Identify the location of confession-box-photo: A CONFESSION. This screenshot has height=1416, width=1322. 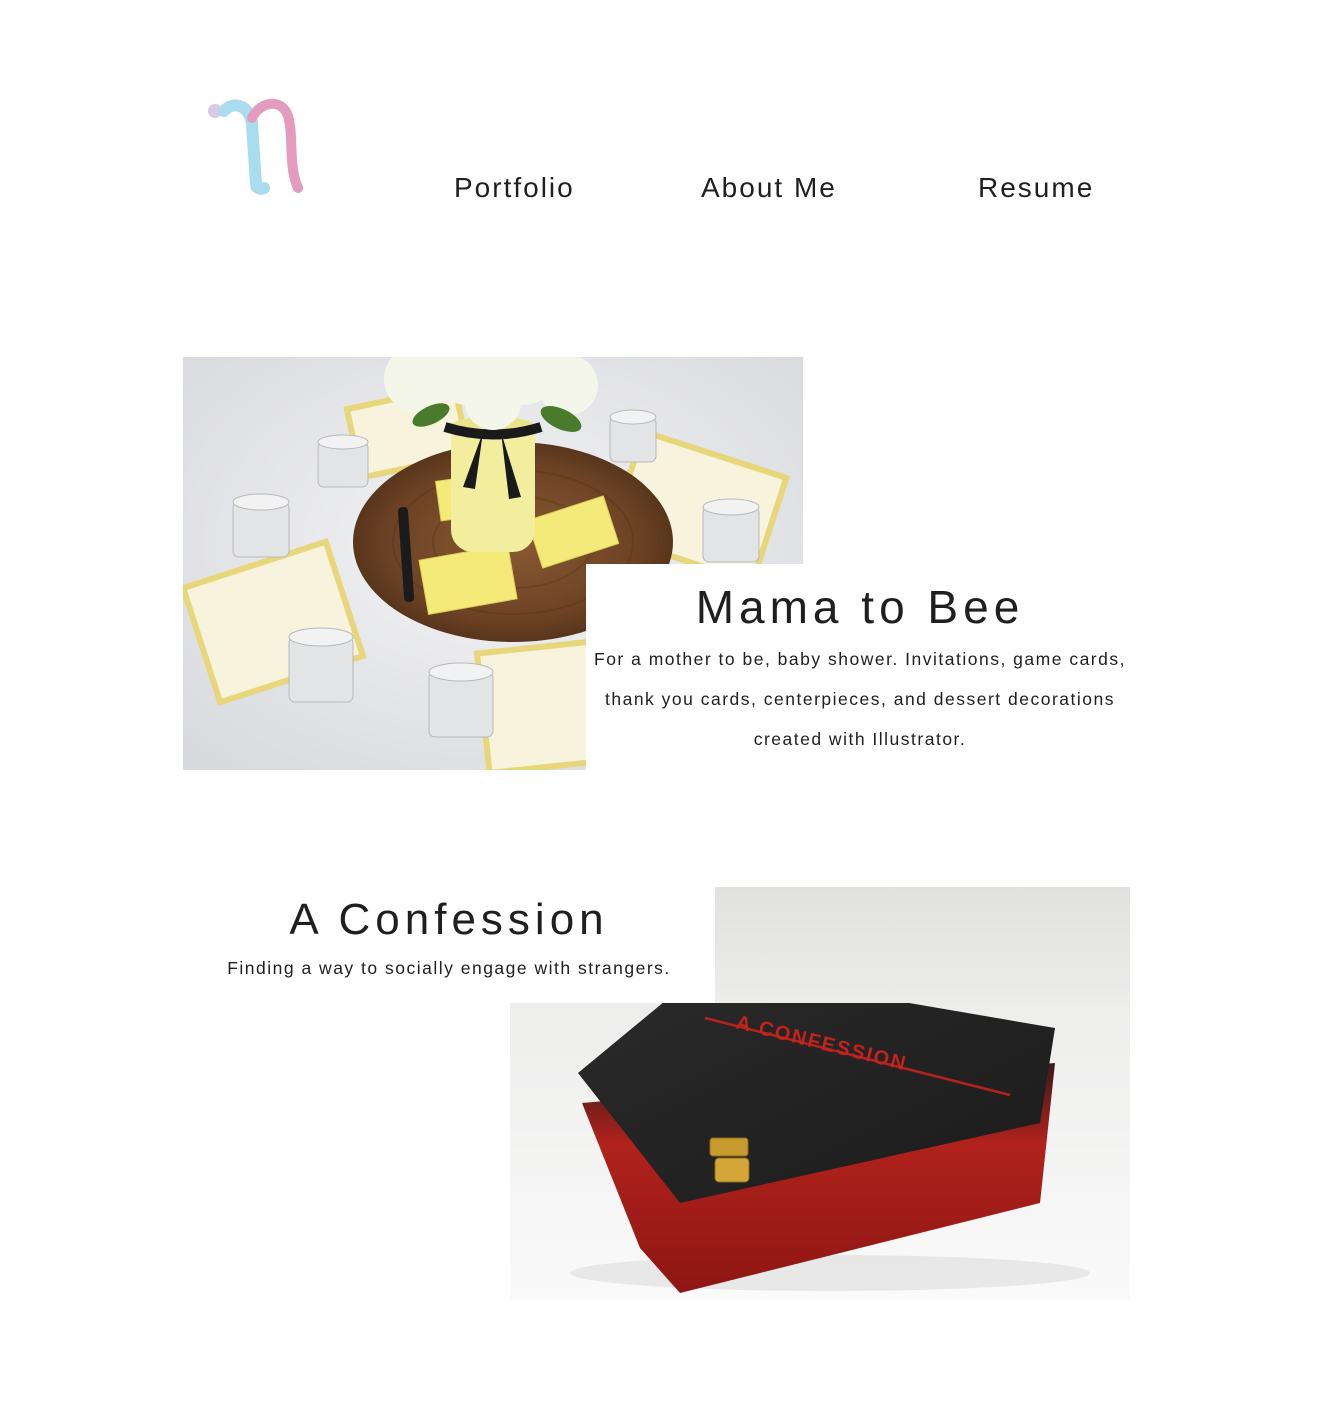
(820, 1151).